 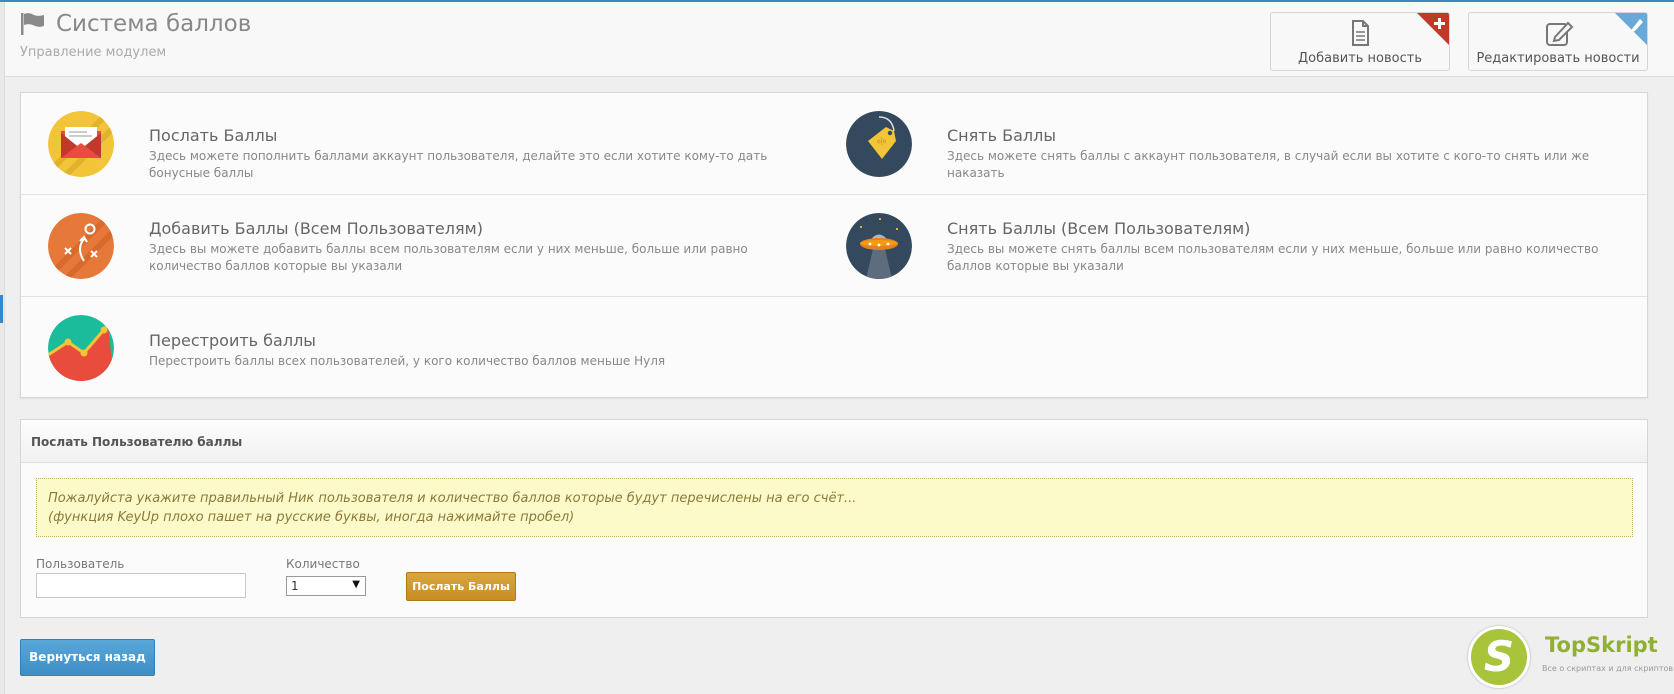 I want to click on envelope-icon, so click(x=81, y=143).